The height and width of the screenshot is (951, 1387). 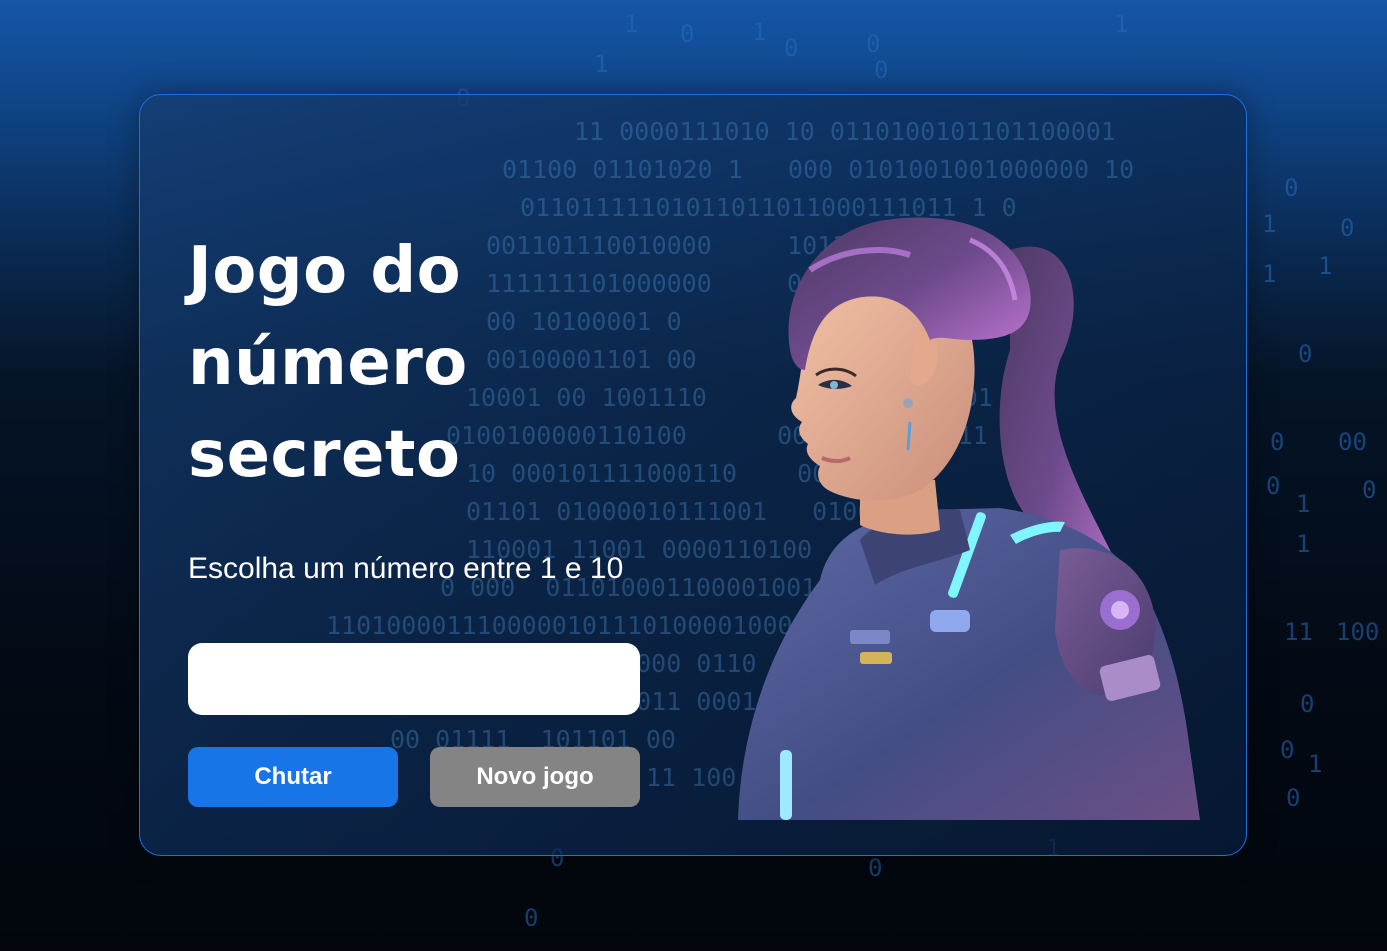 I want to click on instruction-text: Escolha um número entre 1 e 10, so click(x=406, y=568).